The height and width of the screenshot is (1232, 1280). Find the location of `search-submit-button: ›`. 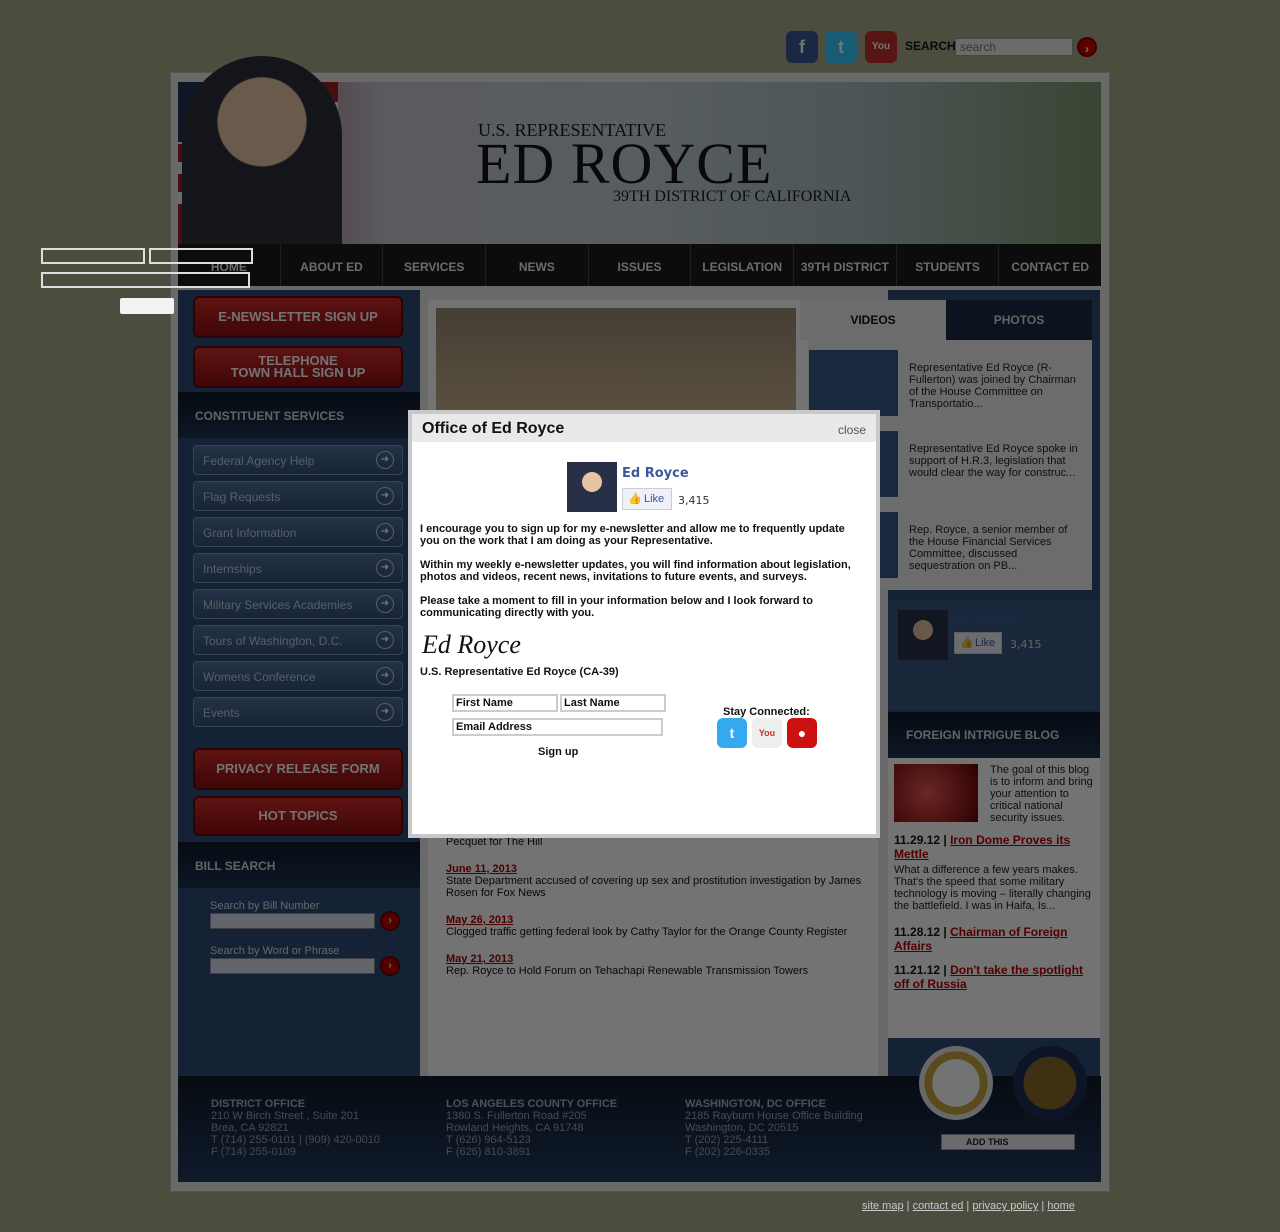

search-submit-button: › is located at coordinates (1087, 47).